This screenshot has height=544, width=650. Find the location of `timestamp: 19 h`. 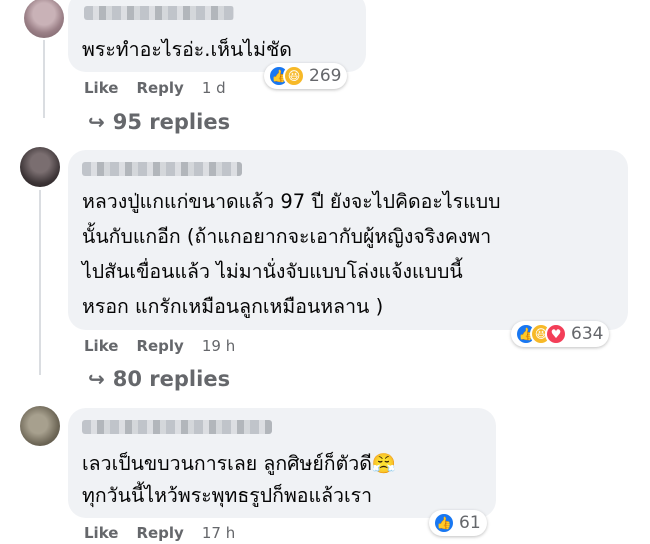

timestamp: 19 h is located at coordinates (218, 346).